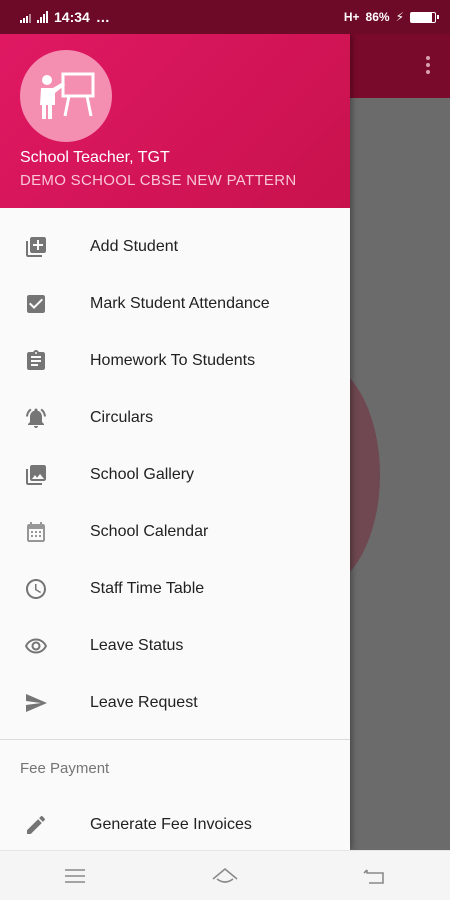 The image size is (450, 900). What do you see at coordinates (175, 417) in the screenshot?
I see `menu-item-circulars: Circulars` at bounding box center [175, 417].